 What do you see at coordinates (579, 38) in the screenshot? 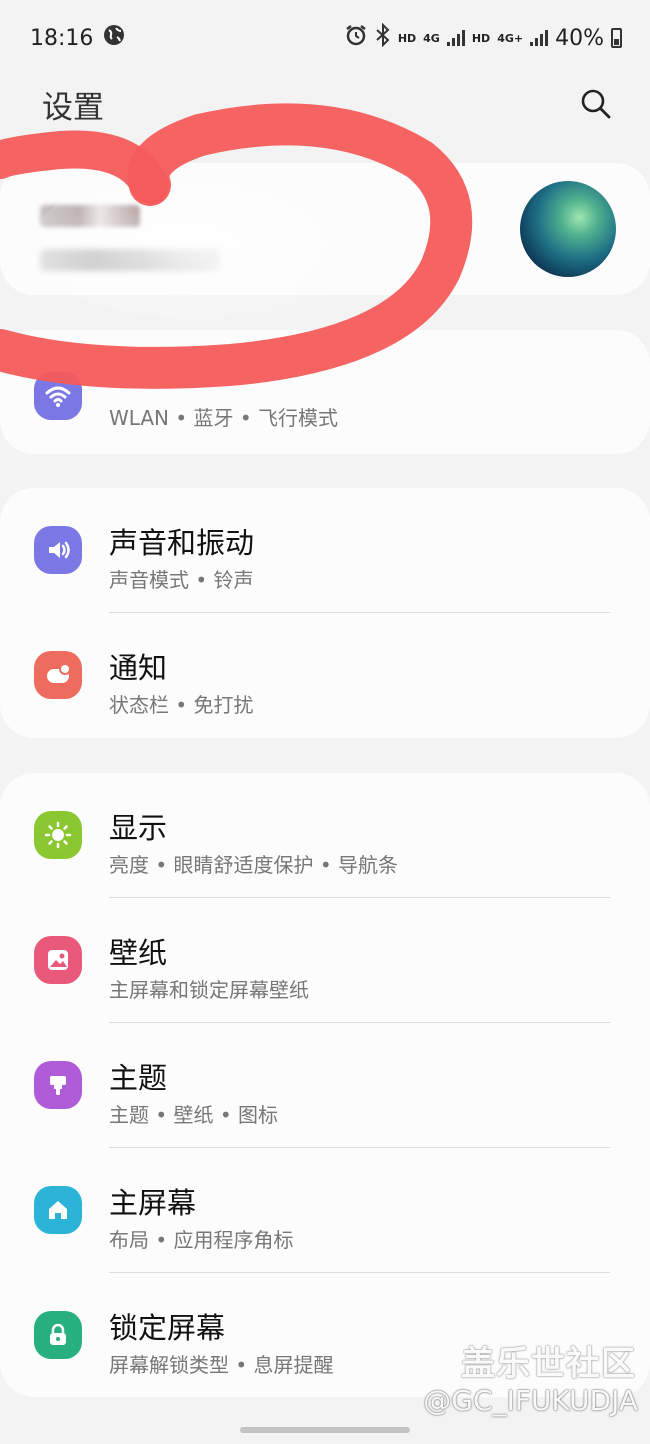
I see `battery-percent: 40%` at bounding box center [579, 38].